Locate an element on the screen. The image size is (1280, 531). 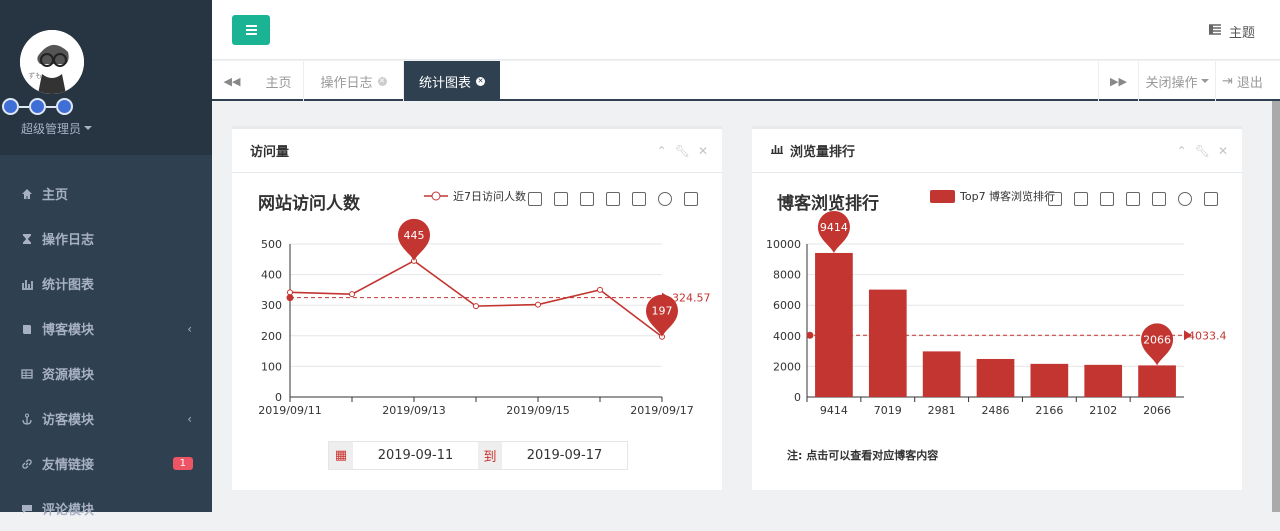
sidebar-item-label: 博客模块 is located at coordinates (68, 330).